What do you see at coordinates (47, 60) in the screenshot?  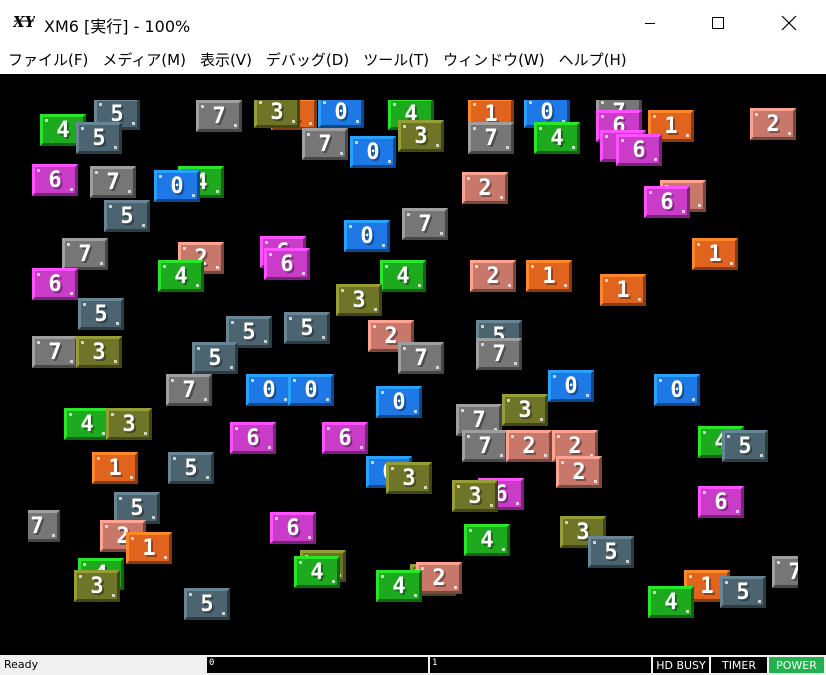 I see `menu-file: ファイル(F)` at bounding box center [47, 60].